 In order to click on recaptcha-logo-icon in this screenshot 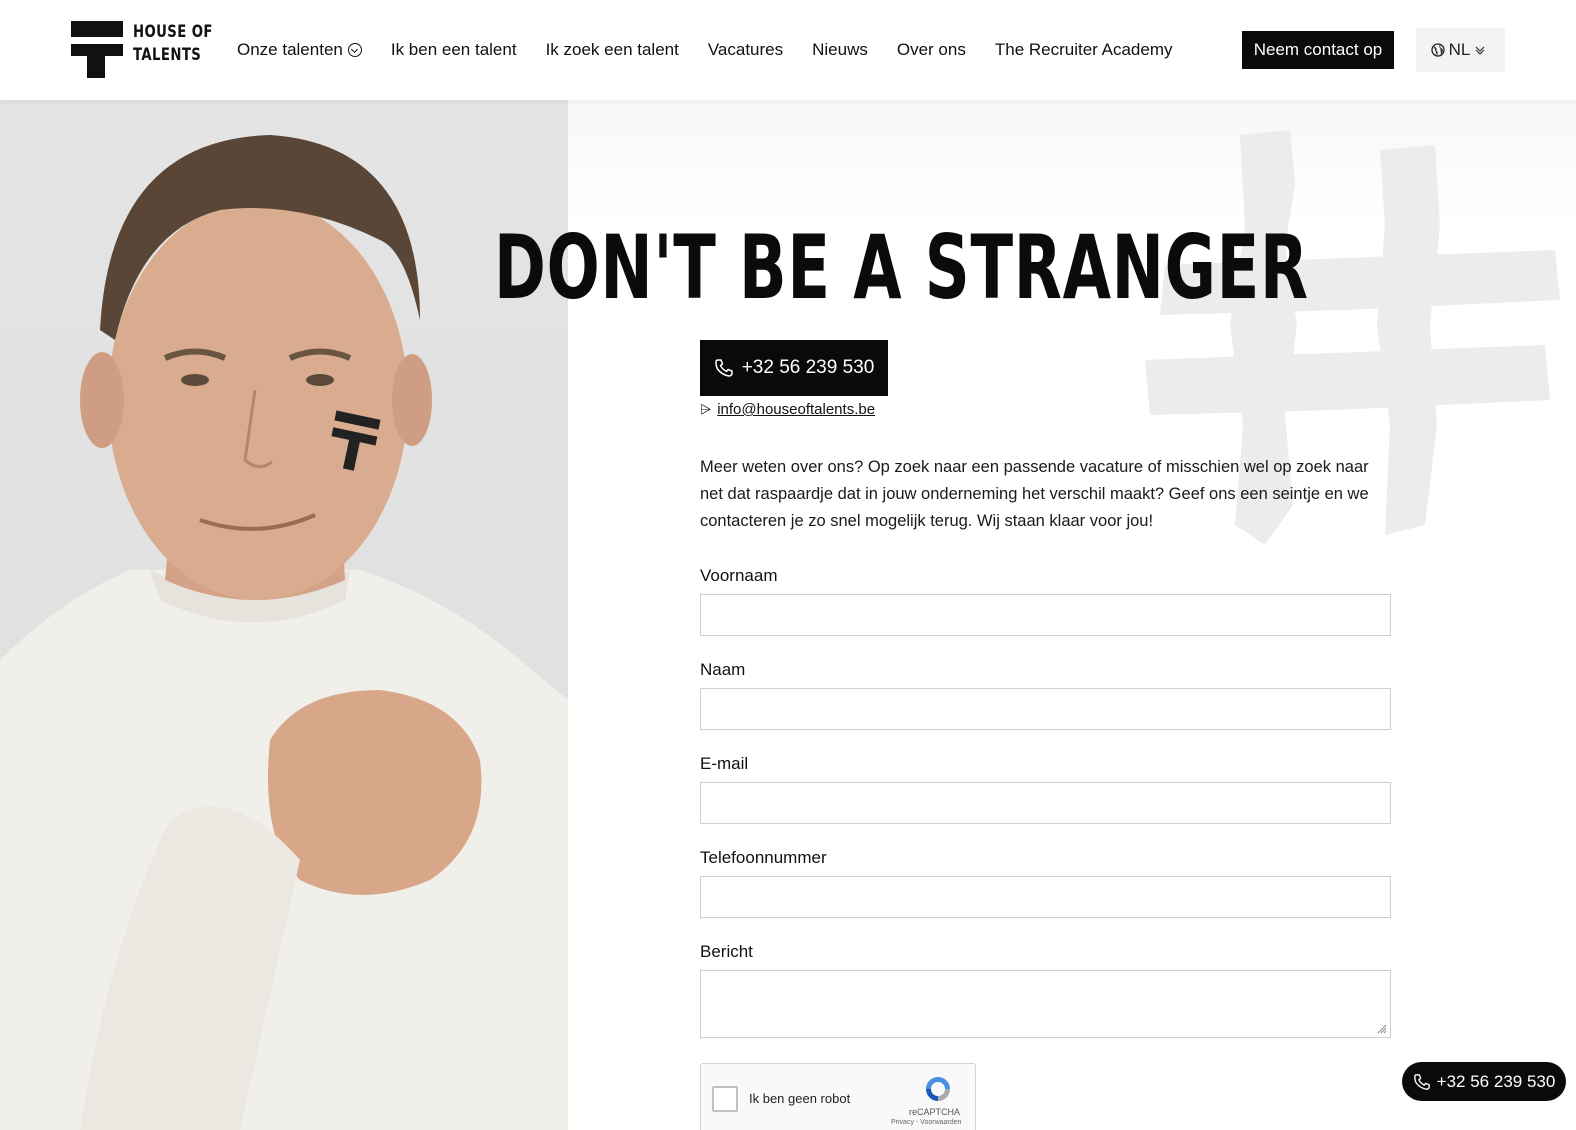, I will do `click(938, 1089)`.